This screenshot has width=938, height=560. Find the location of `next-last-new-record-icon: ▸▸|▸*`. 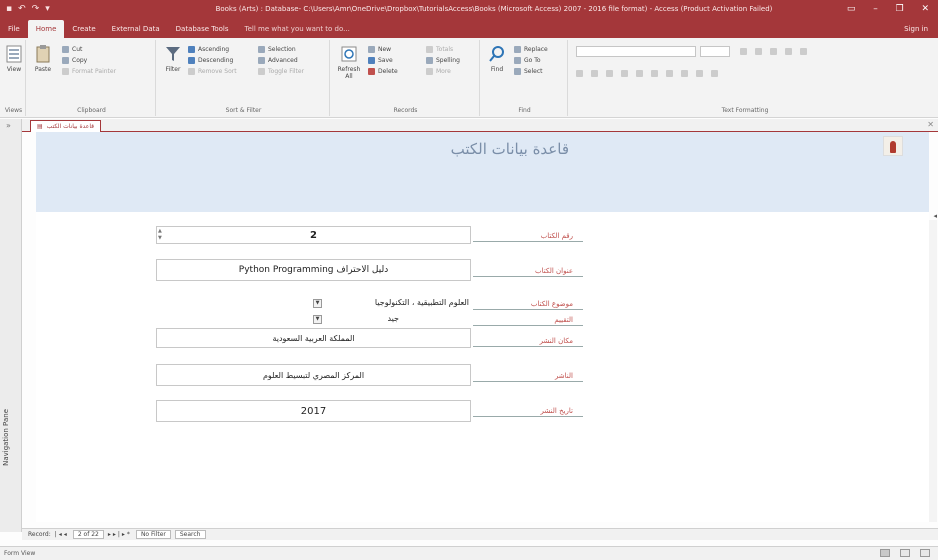

next-last-new-record-icon: ▸▸|▸* is located at coordinates (120, 534).